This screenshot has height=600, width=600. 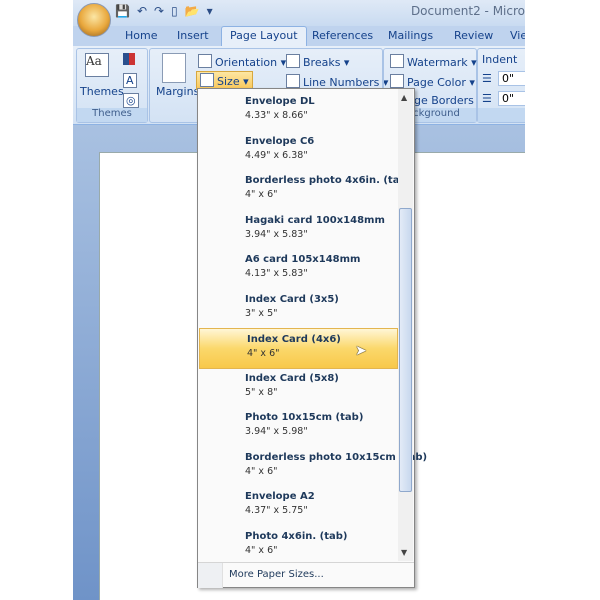 What do you see at coordinates (174, 68) in the screenshot?
I see `margins-icon` at bounding box center [174, 68].